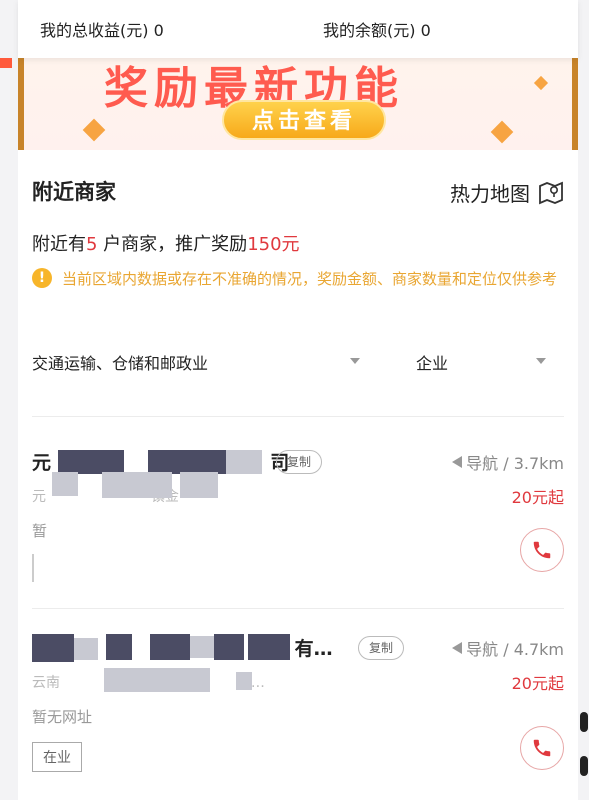 Image resolution: width=589 pixels, height=800 pixels. What do you see at coordinates (551, 192) in the screenshot?
I see `map-pin-icon` at bounding box center [551, 192].